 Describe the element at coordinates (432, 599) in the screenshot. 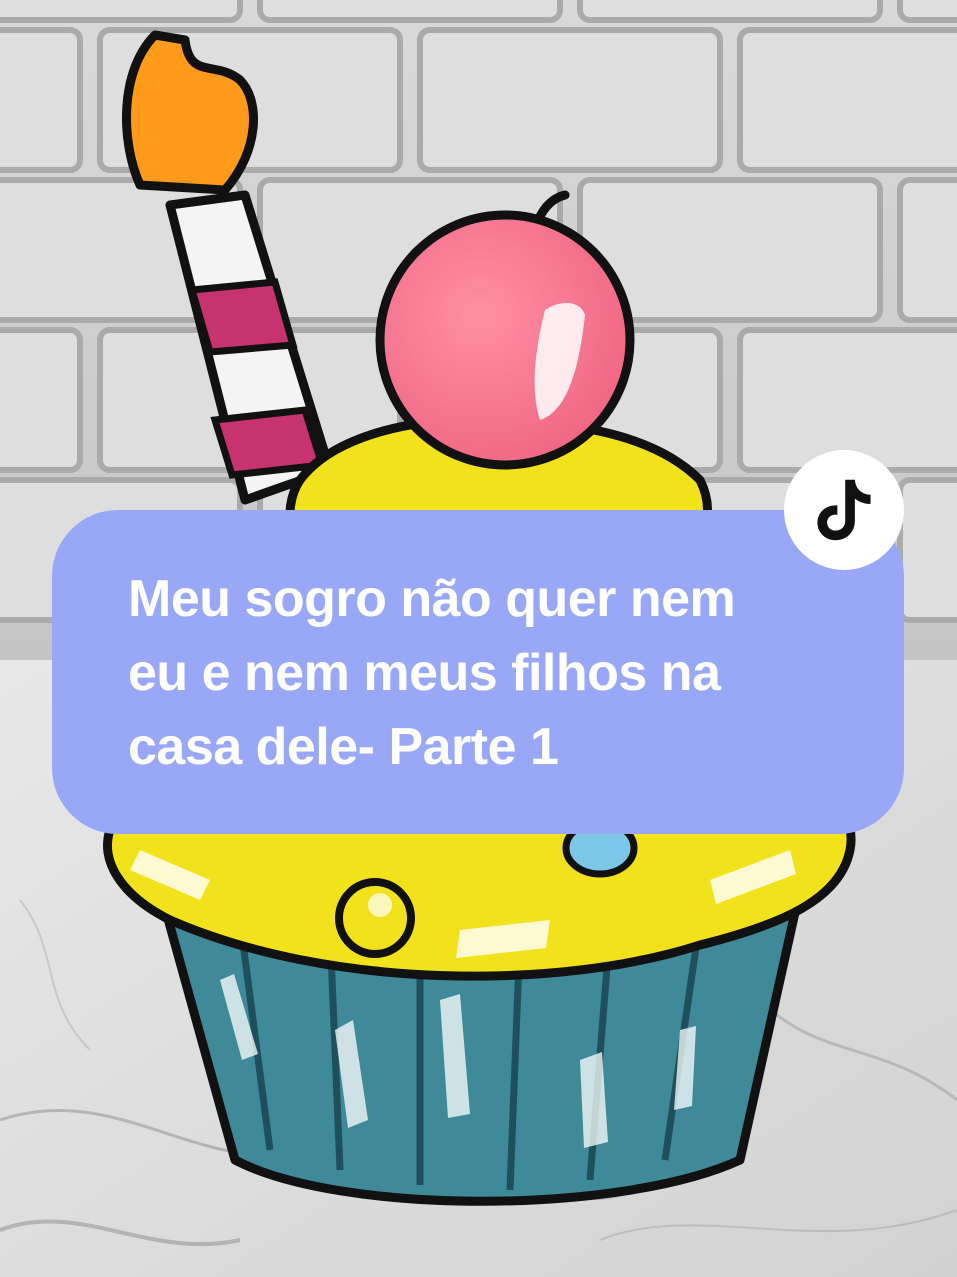

I see `caption-line-1: Meu sogro não quer nem` at that location.